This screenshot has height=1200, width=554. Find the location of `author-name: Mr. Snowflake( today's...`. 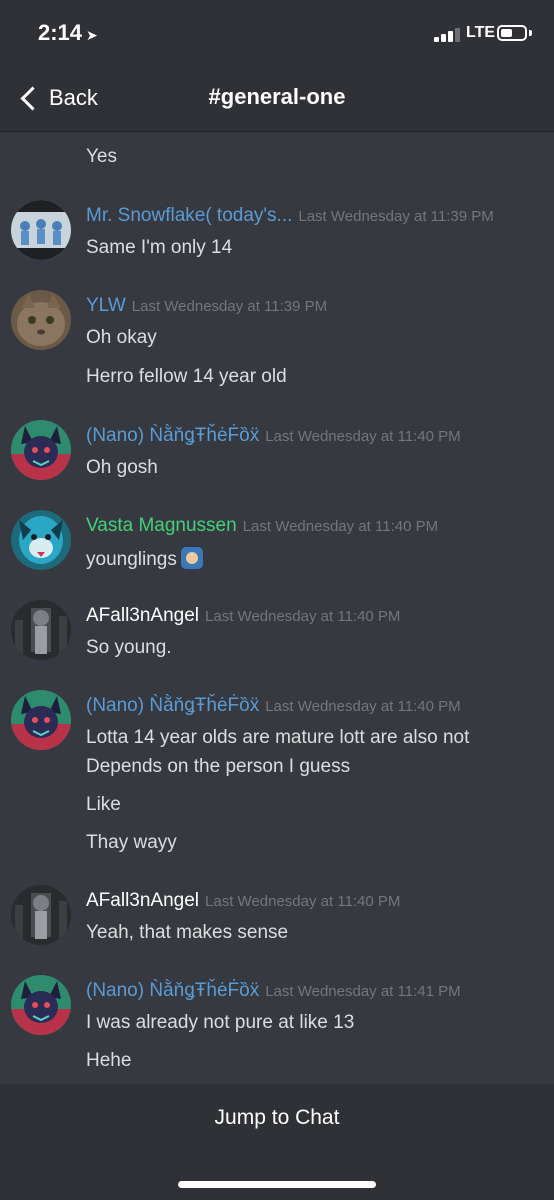

author-name: Mr. Snowflake( today's... is located at coordinates (189, 215).